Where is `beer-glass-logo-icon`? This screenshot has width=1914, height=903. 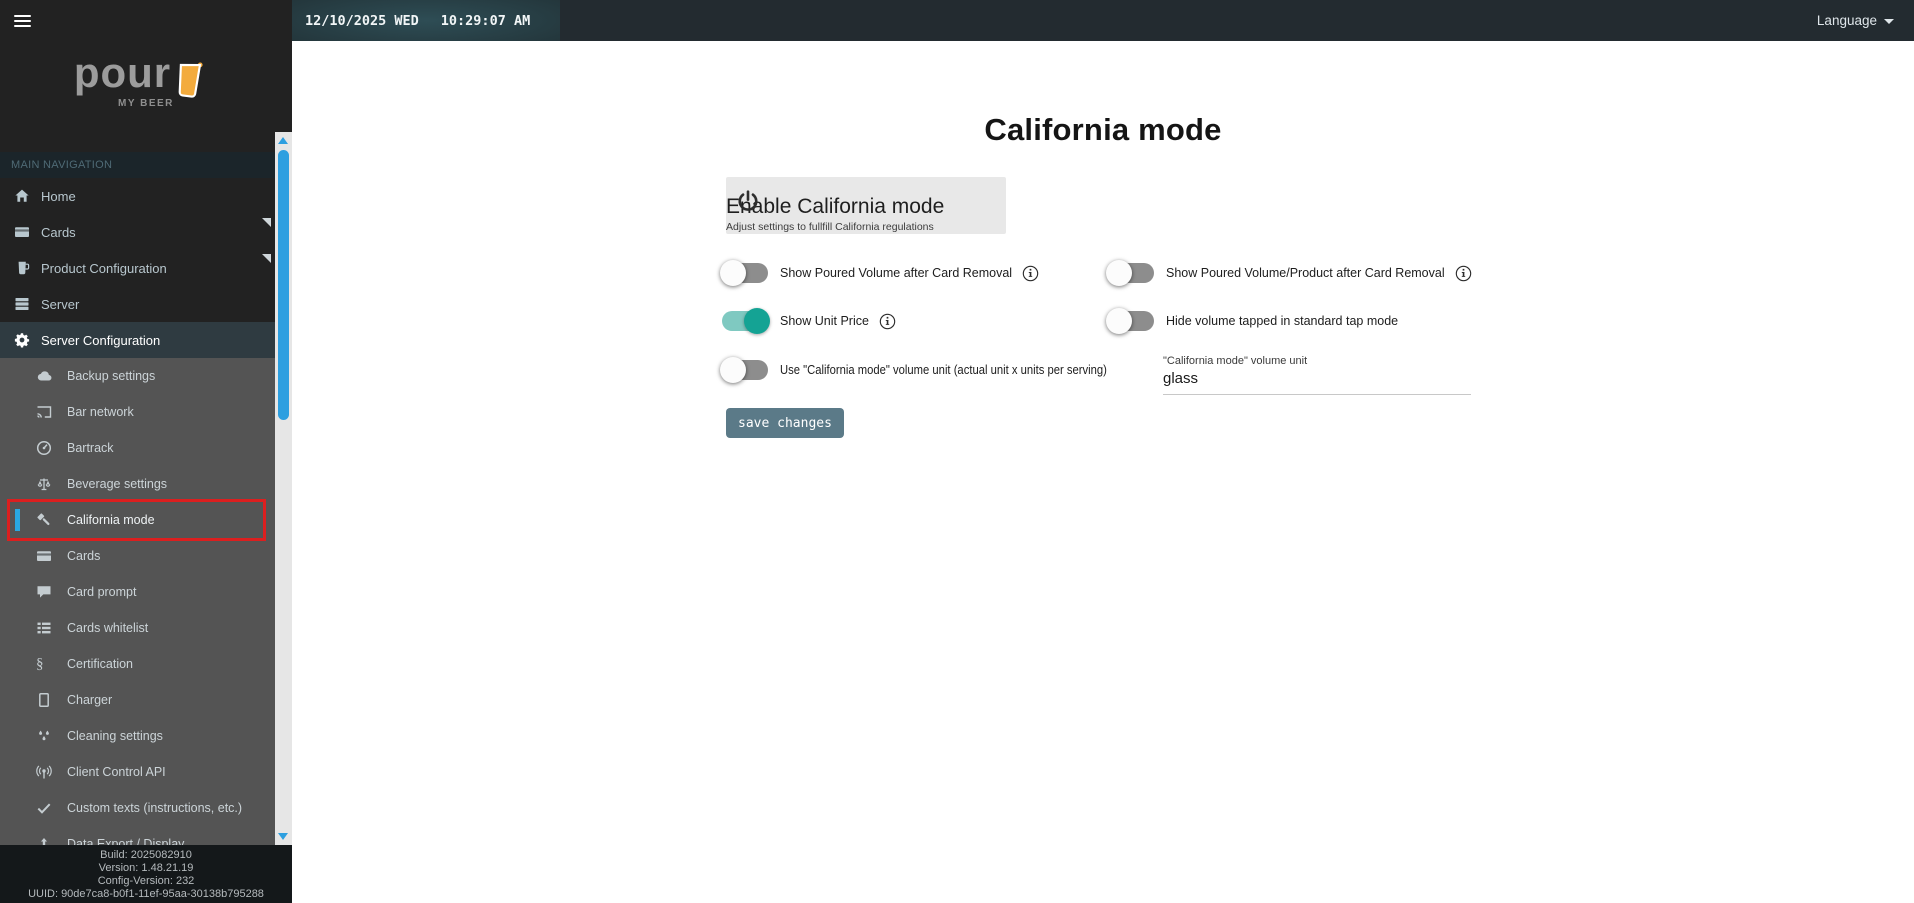
beer-glass-logo-icon is located at coordinates (188, 83).